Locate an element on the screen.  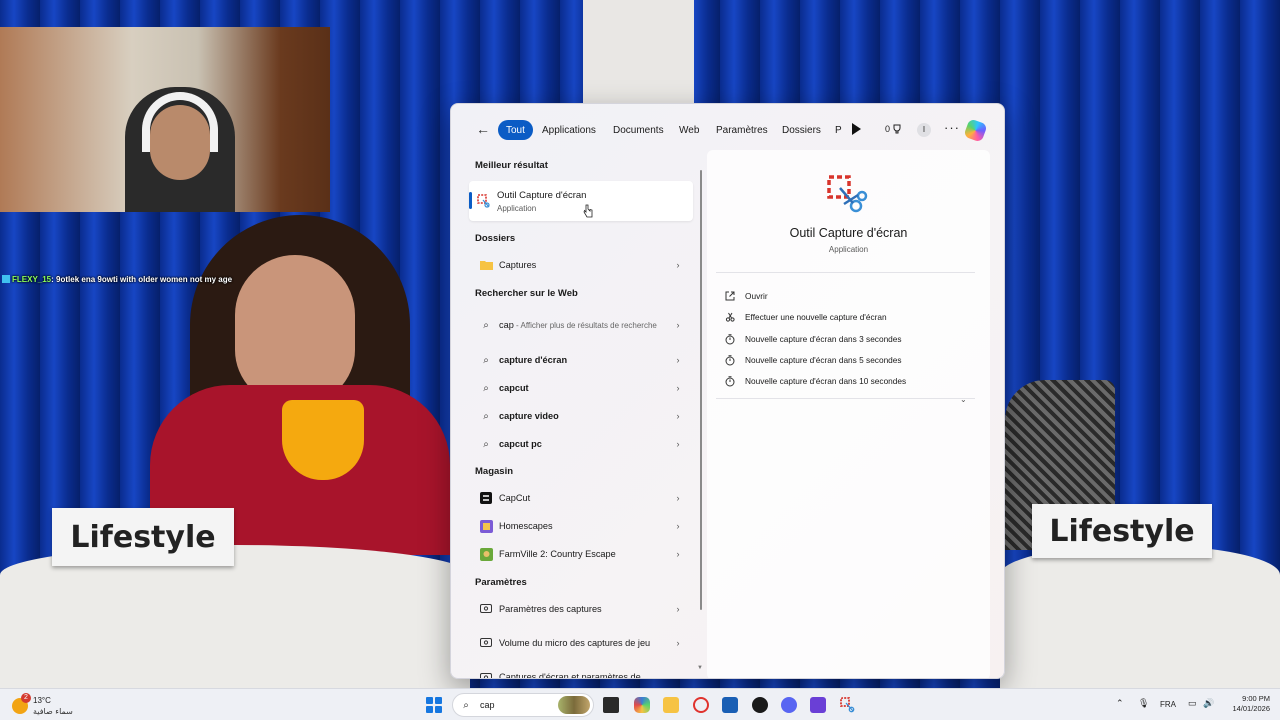
selection-accent is located at coordinates (470, 200).